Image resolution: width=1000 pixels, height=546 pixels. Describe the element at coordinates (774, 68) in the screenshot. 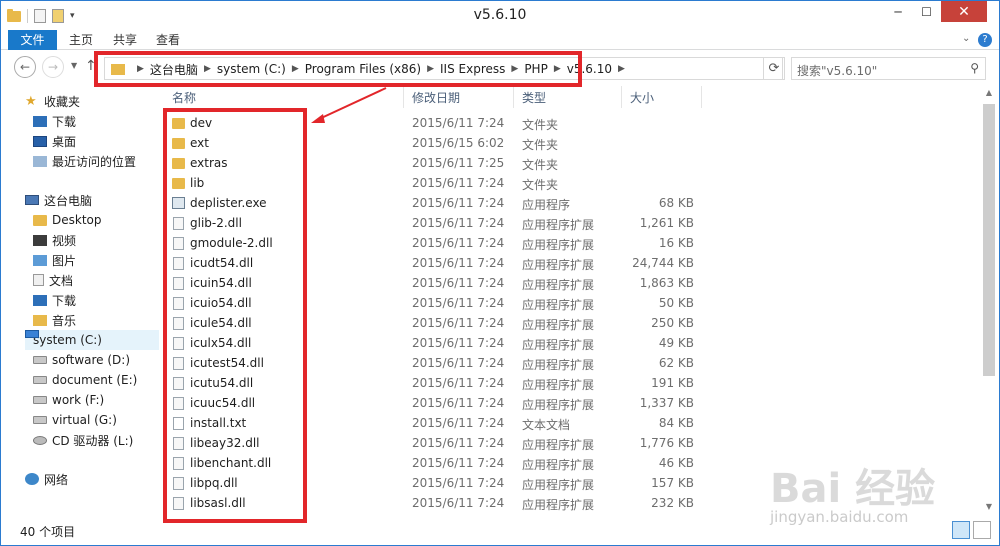

I see `refresh-button: ⟳` at that location.